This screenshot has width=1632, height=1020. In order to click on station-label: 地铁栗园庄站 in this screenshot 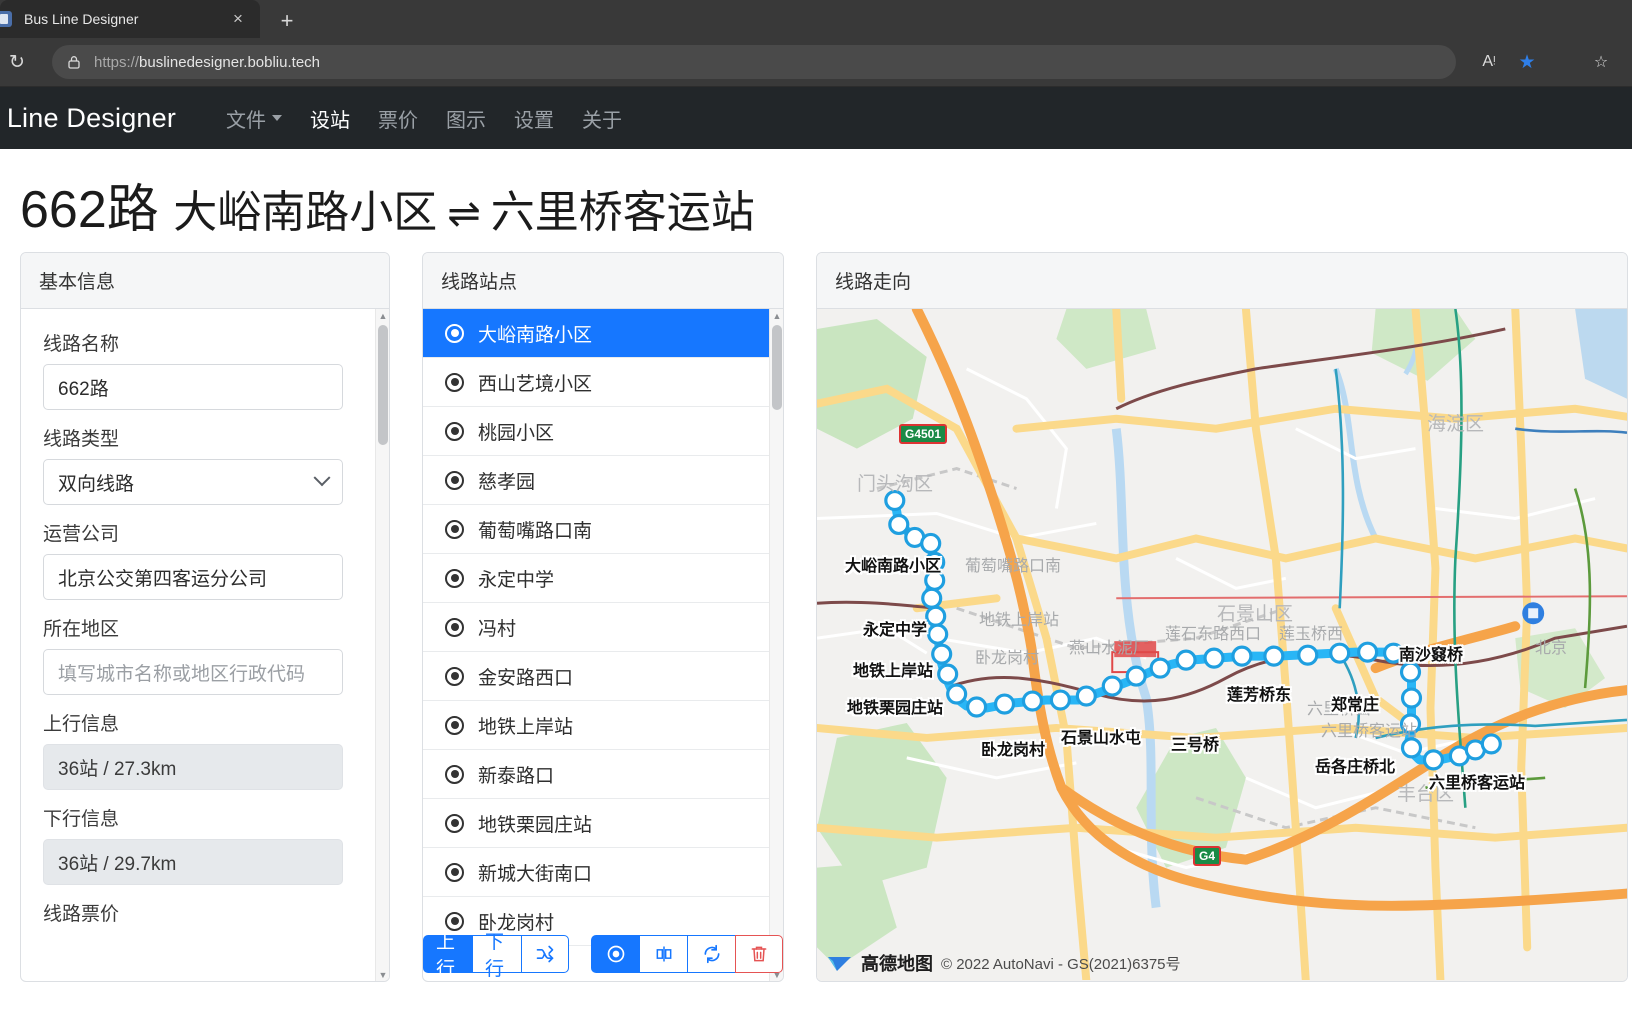, I will do `click(535, 825)`.